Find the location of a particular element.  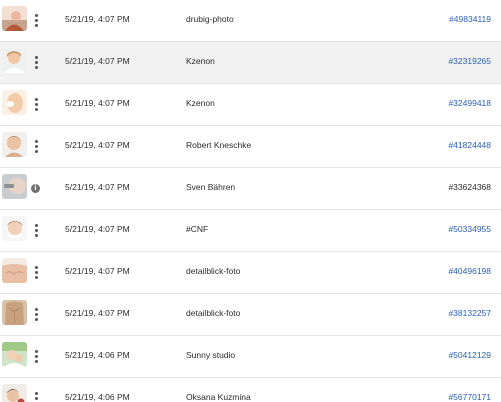

asset-id-link: #50334955 is located at coordinates (469, 229).